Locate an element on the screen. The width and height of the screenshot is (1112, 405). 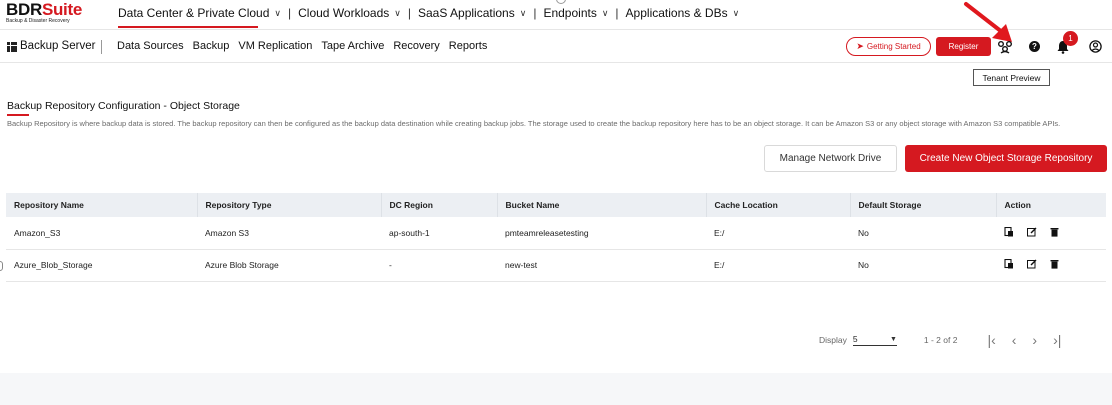
rocket-icon: ➤ is located at coordinates (860, 46).